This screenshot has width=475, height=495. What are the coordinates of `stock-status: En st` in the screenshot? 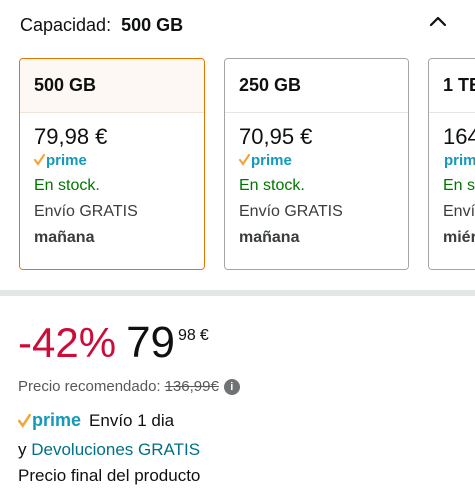 It's located at (459, 185).